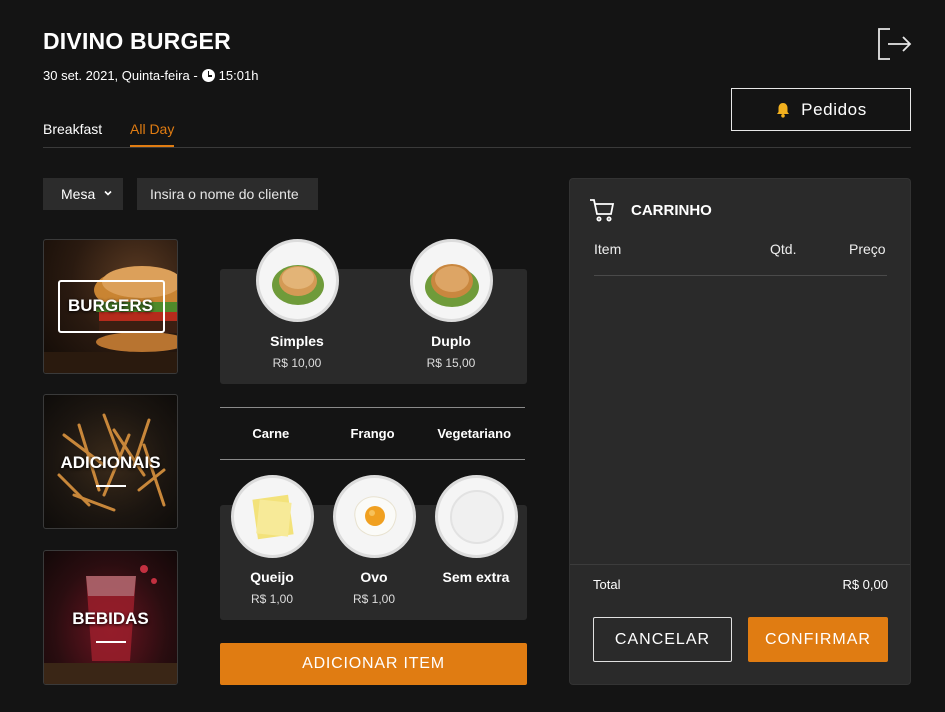 This screenshot has width=945, height=712. Describe the element at coordinates (373, 664) in the screenshot. I see `add-item-button: ADICIONAR ITEM` at that location.